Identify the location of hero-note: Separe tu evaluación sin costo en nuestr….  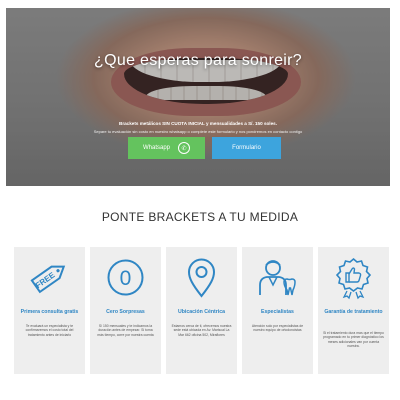
(198, 131).